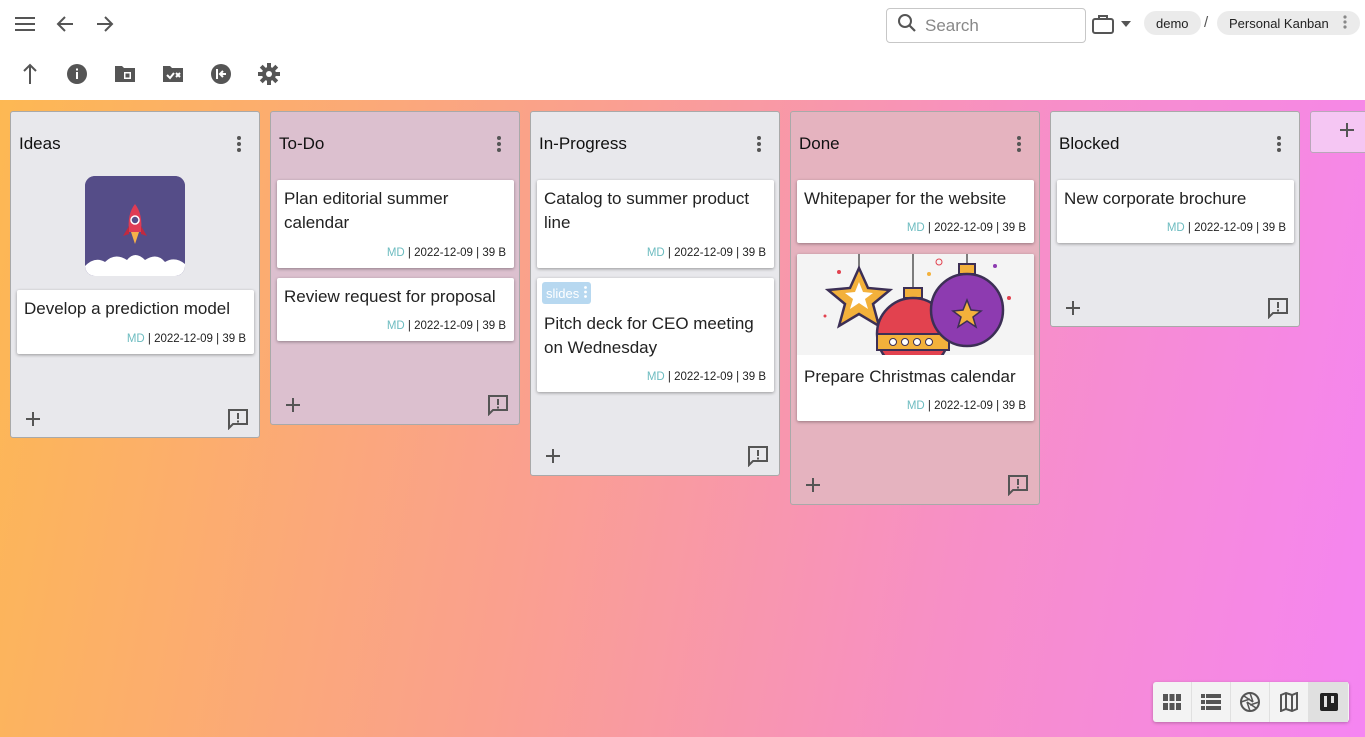 Image resolution: width=1365 pixels, height=737 pixels. Describe the element at coordinates (127, 308) in the screenshot. I see `card-title: Develop a prediction model` at that location.